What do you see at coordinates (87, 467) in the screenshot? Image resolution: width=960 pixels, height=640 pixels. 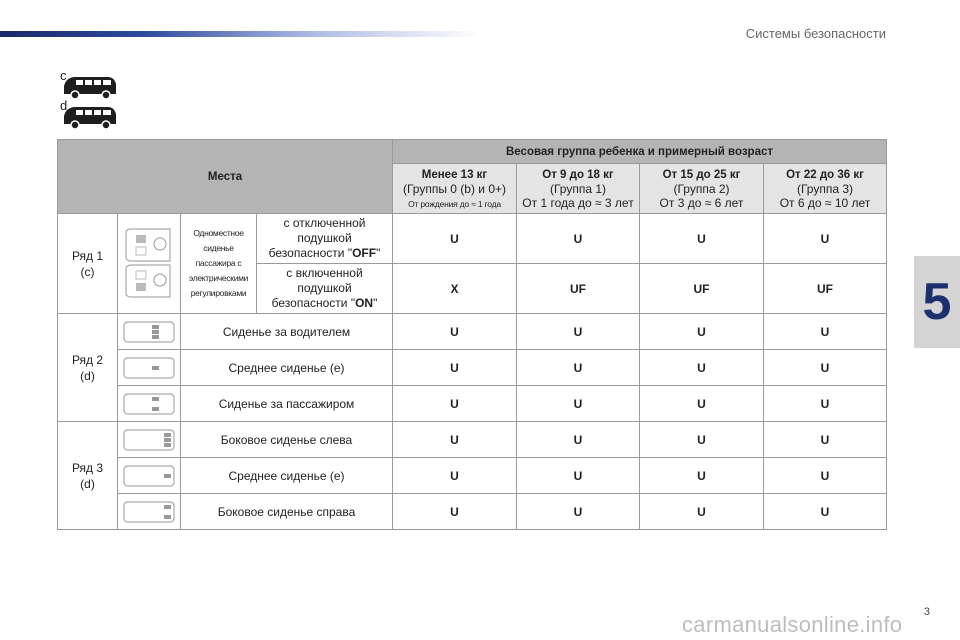 I see `row-name: Ряд 3` at bounding box center [87, 467].